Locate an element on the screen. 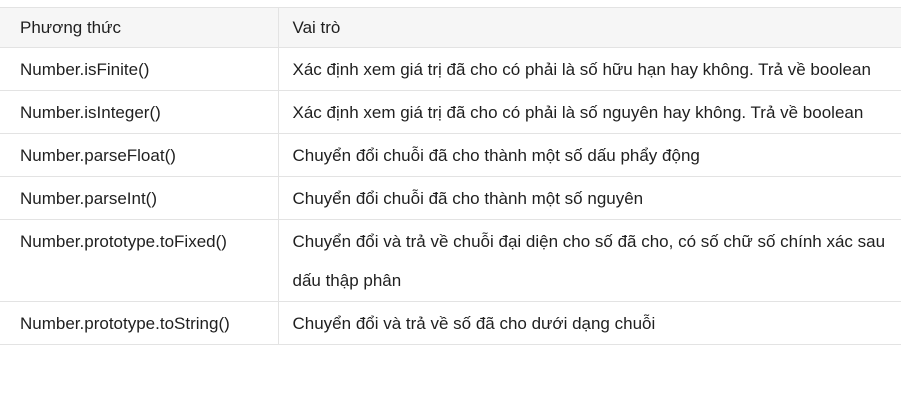 This screenshot has width=901, height=406. header-role: Vai trò is located at coordinates (589, 27).